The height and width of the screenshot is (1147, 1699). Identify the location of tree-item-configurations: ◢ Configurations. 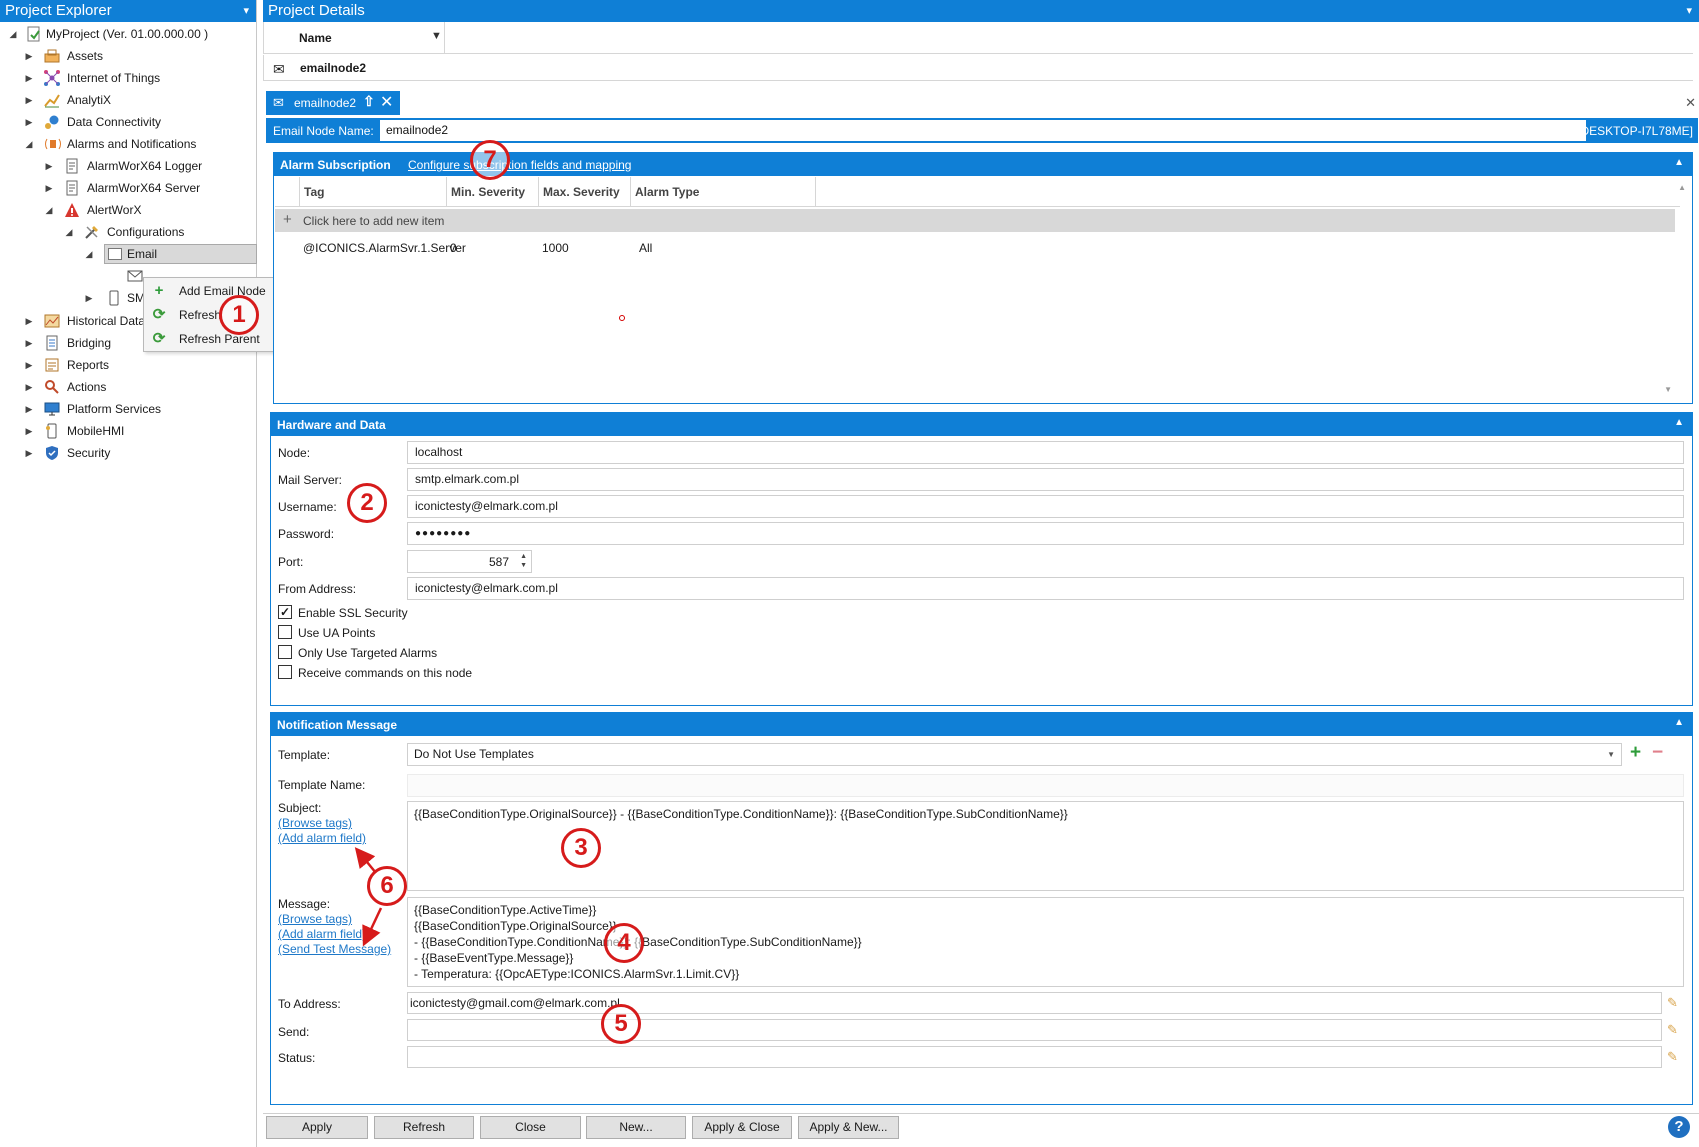
(128, 232).